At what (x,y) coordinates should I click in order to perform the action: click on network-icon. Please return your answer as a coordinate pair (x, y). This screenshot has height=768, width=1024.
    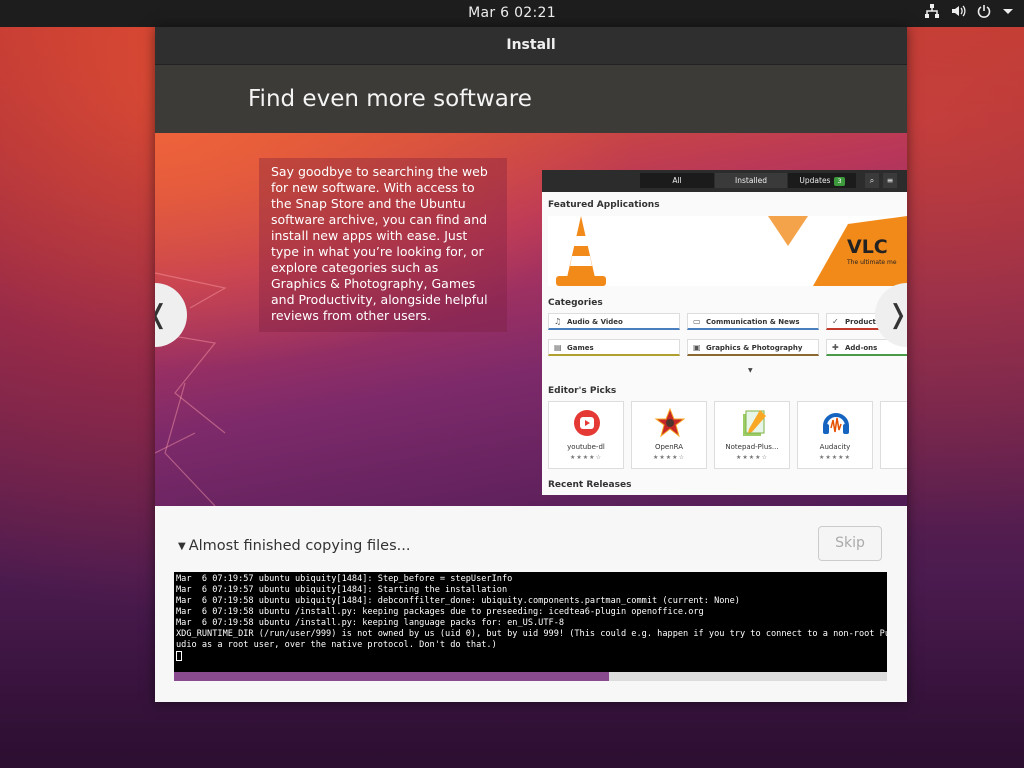
    Looking at the image, I should click on (932, 11).